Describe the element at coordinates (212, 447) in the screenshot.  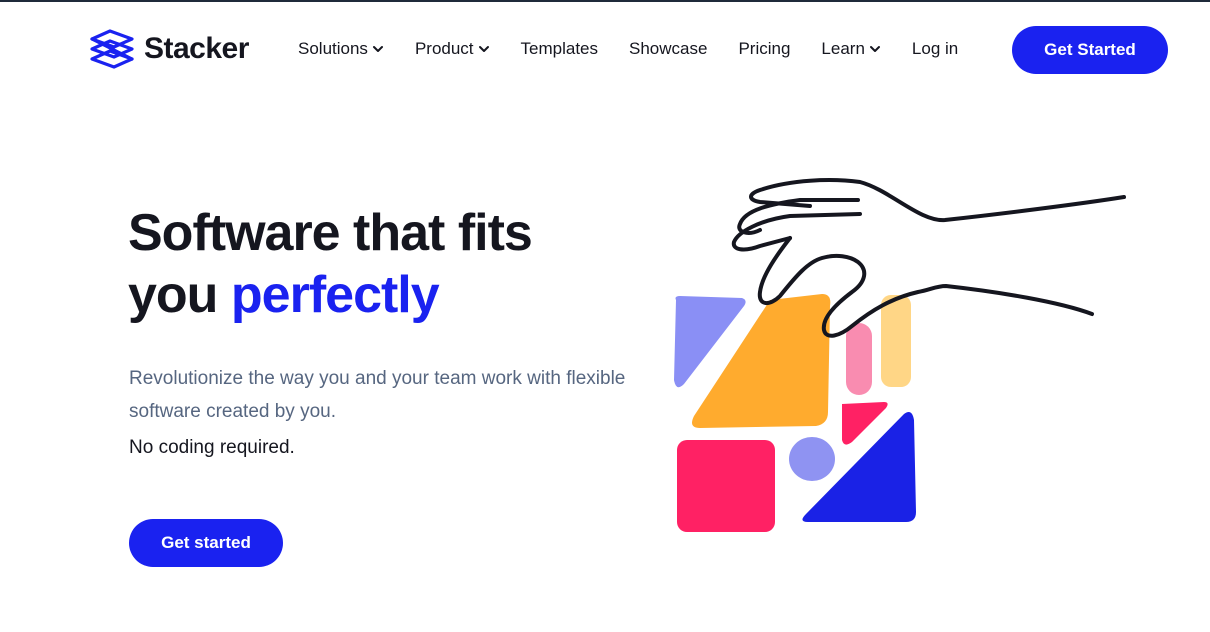
I see `hero-note: No coding required.` at that location.